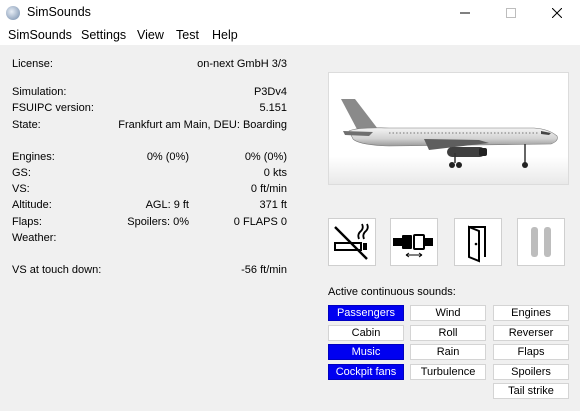 This screenshot has width=580, height=411. What do you see at coordinates (32, 205) in the screenshot?
I see `altitude-label: Altitude:` at bounding box center [32, 205].